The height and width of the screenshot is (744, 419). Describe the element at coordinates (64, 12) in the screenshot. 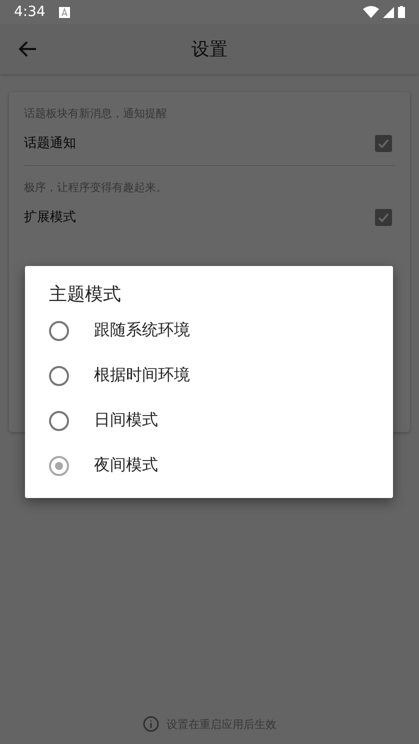

I see `notification-icon` at that location.